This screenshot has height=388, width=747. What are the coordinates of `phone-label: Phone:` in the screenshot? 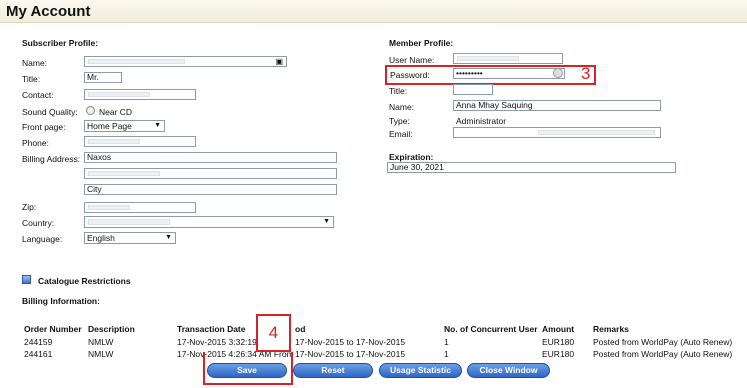 It's located at (35, 143).